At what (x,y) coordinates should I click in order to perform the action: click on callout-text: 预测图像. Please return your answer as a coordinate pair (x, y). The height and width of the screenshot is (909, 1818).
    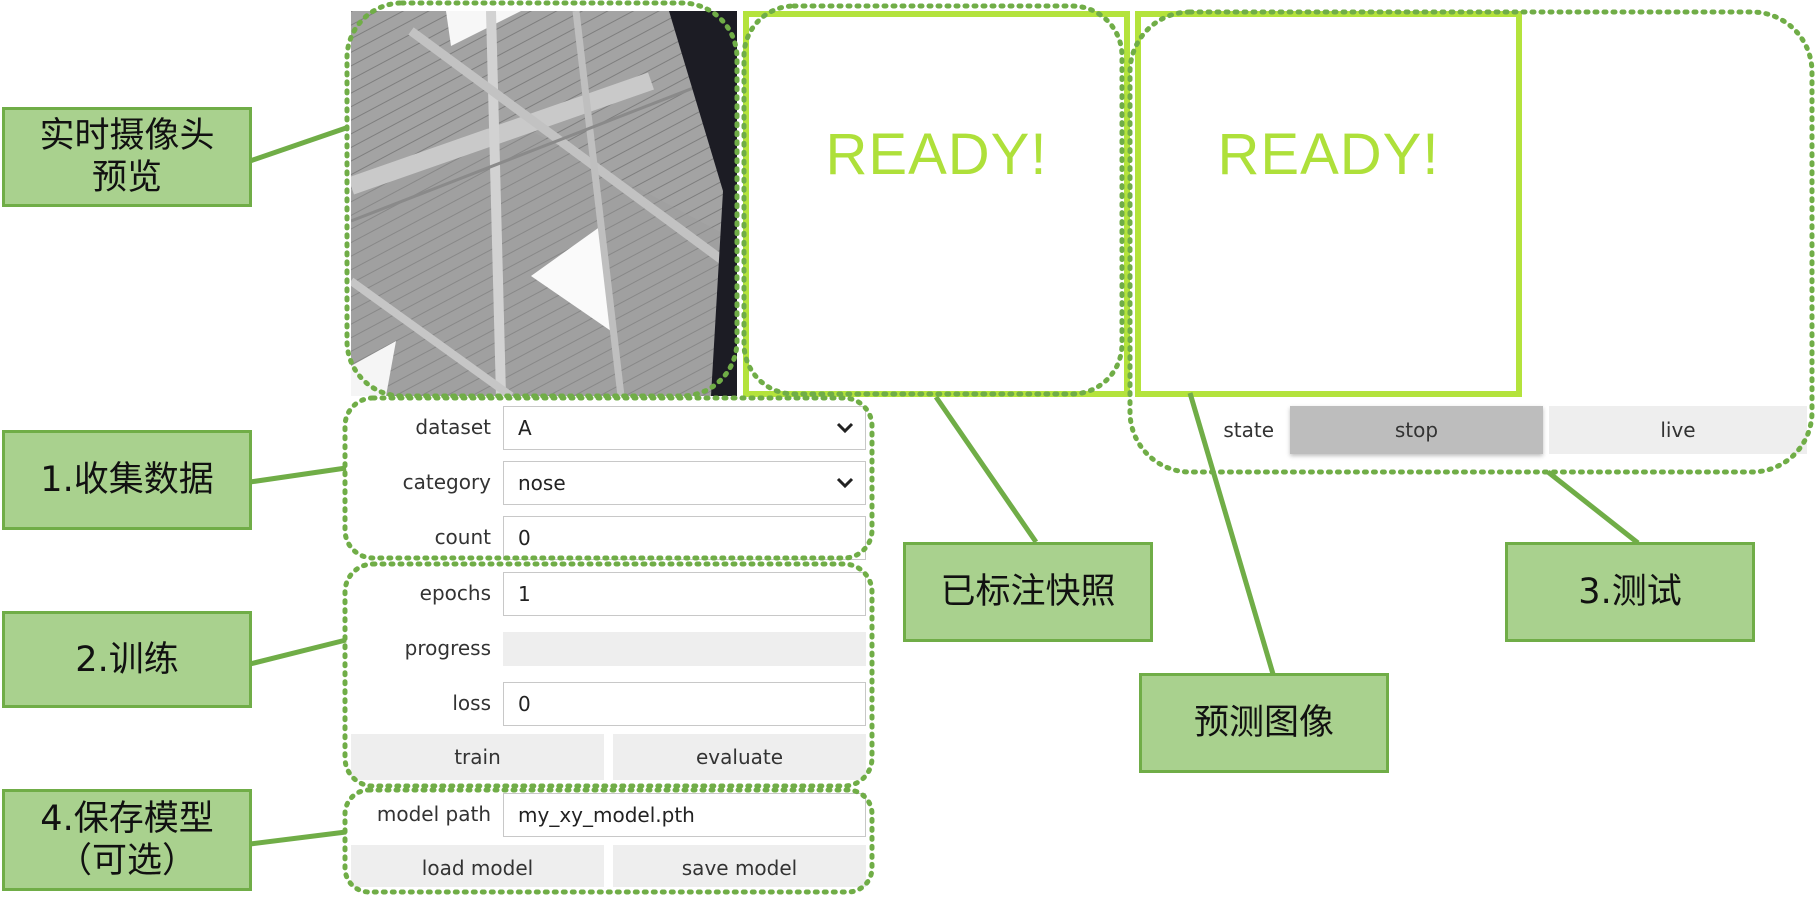
    Looking at the image, I should click on (1263, 723).